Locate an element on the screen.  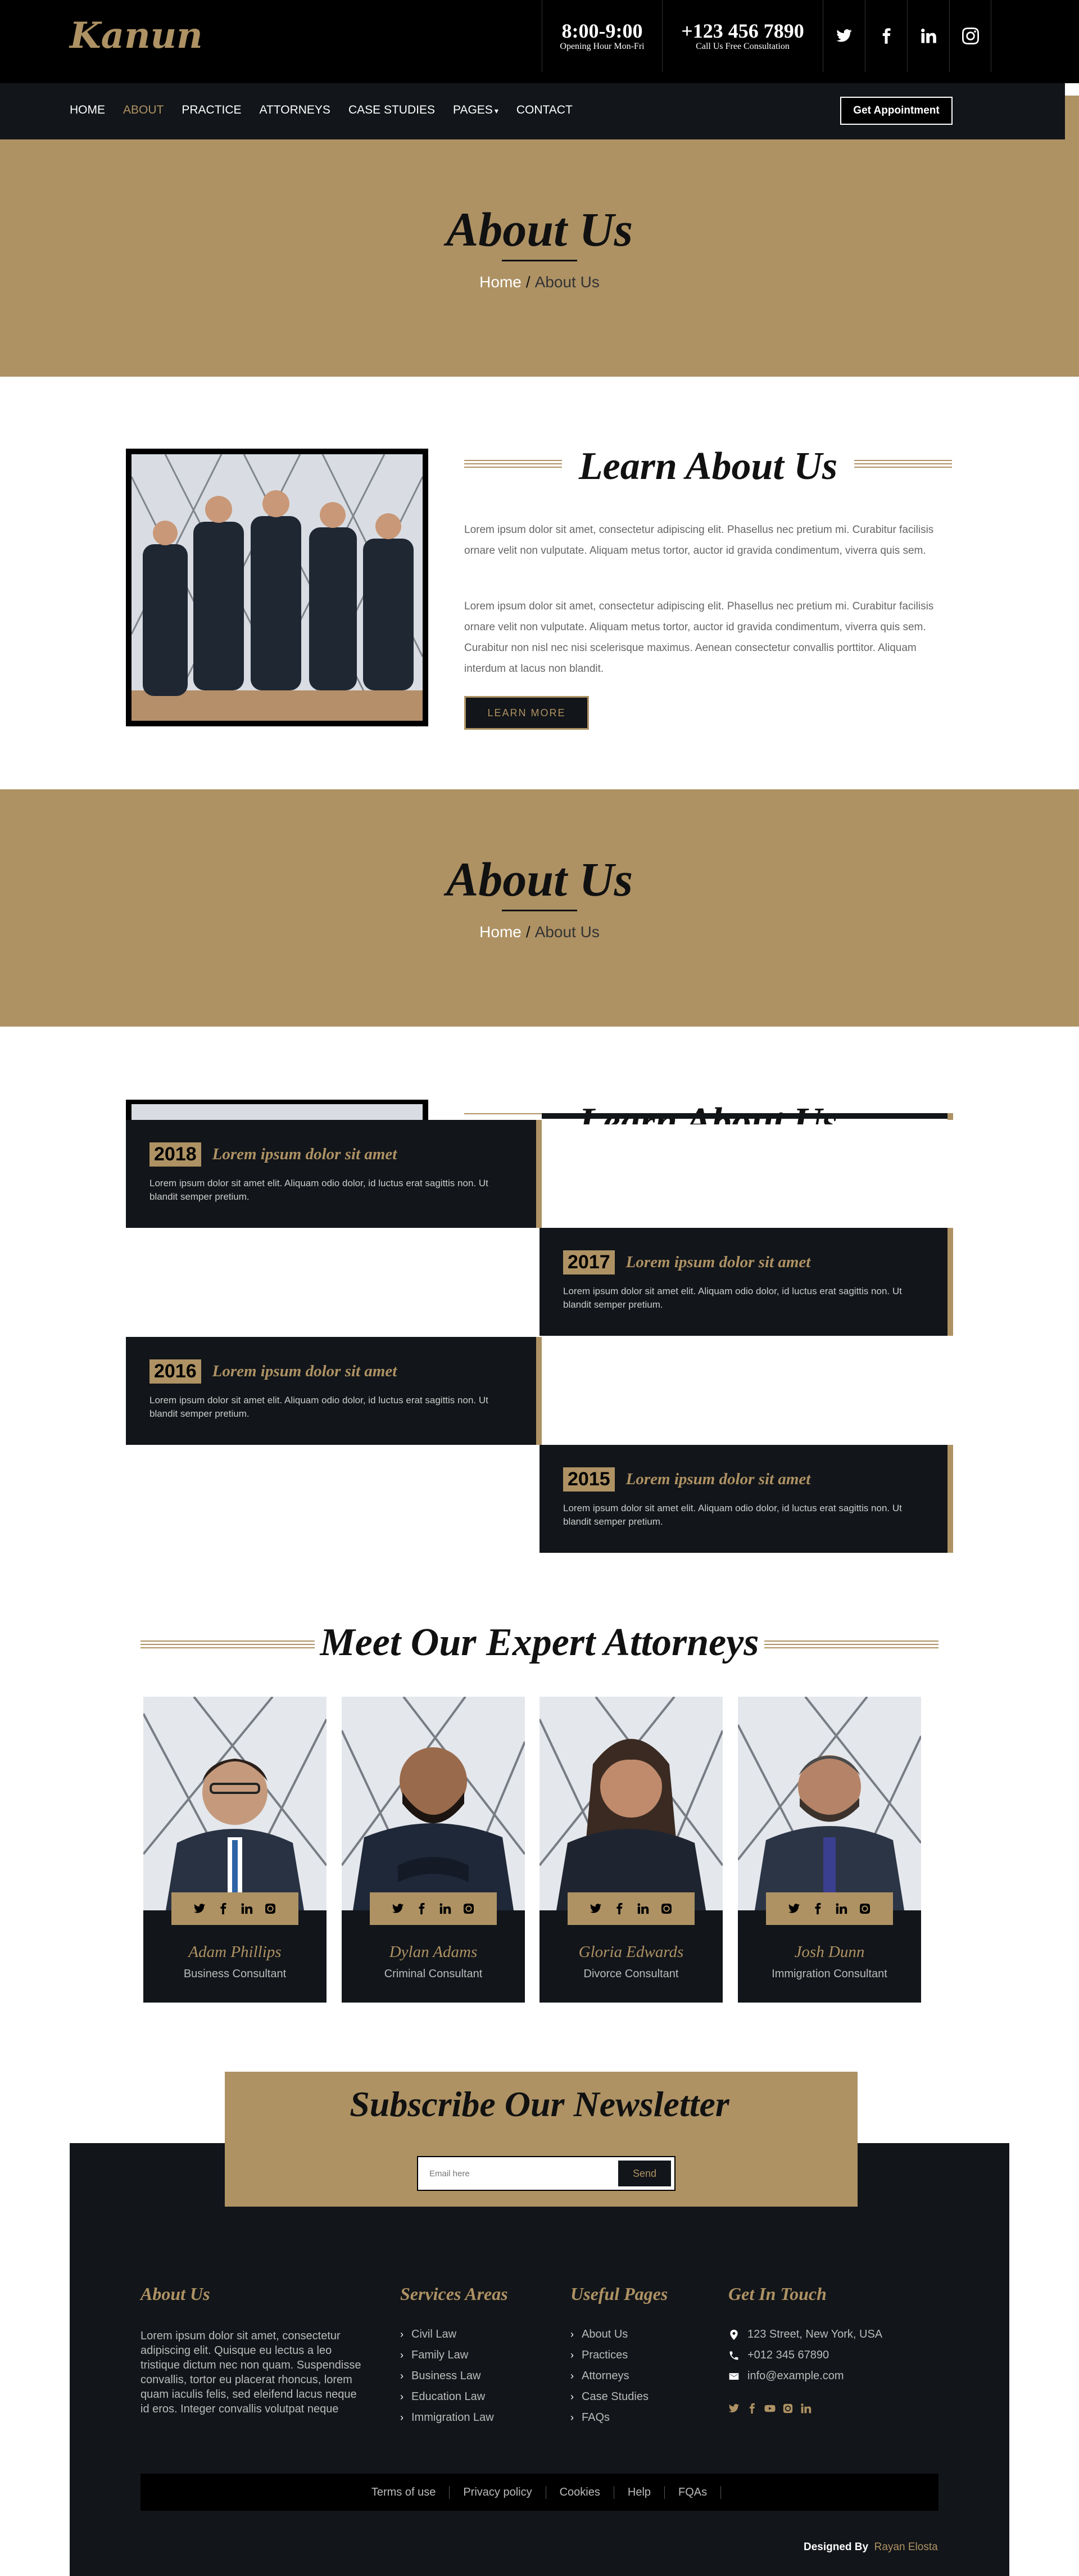
footer-page-link: › Attorneys is located at coordinates (610, 2376).